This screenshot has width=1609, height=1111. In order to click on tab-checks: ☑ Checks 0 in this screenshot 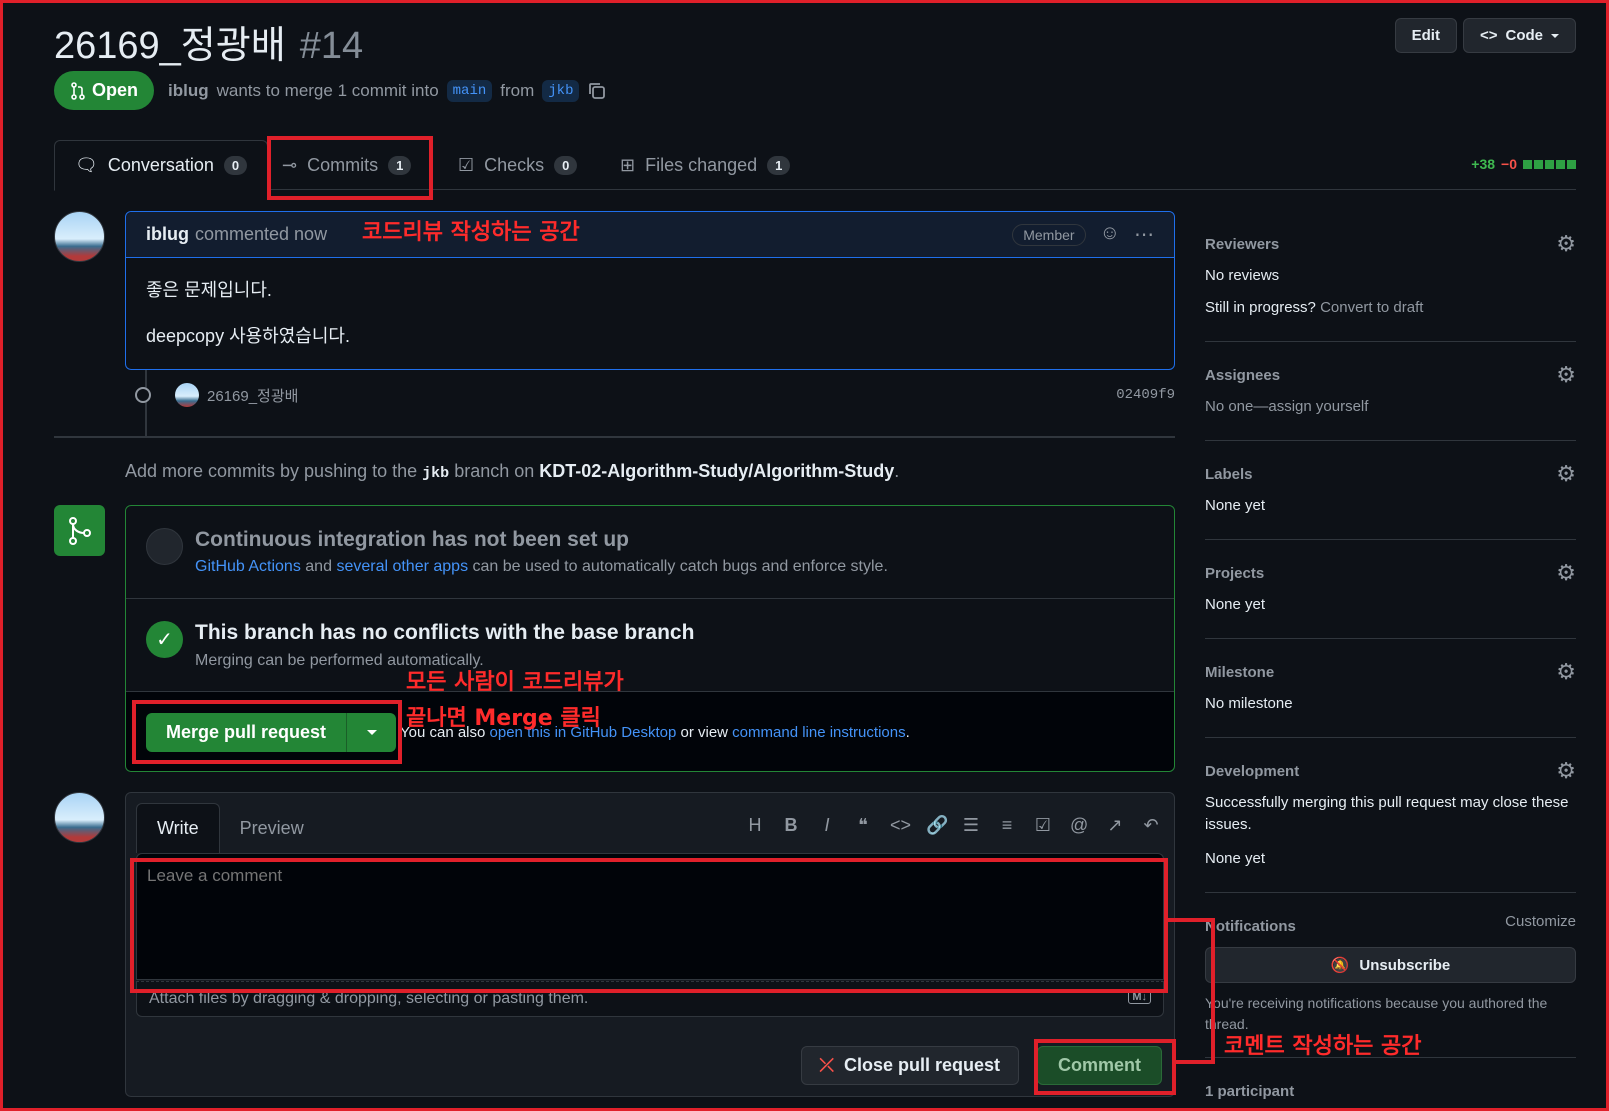, I will do `click(518, 165)`.